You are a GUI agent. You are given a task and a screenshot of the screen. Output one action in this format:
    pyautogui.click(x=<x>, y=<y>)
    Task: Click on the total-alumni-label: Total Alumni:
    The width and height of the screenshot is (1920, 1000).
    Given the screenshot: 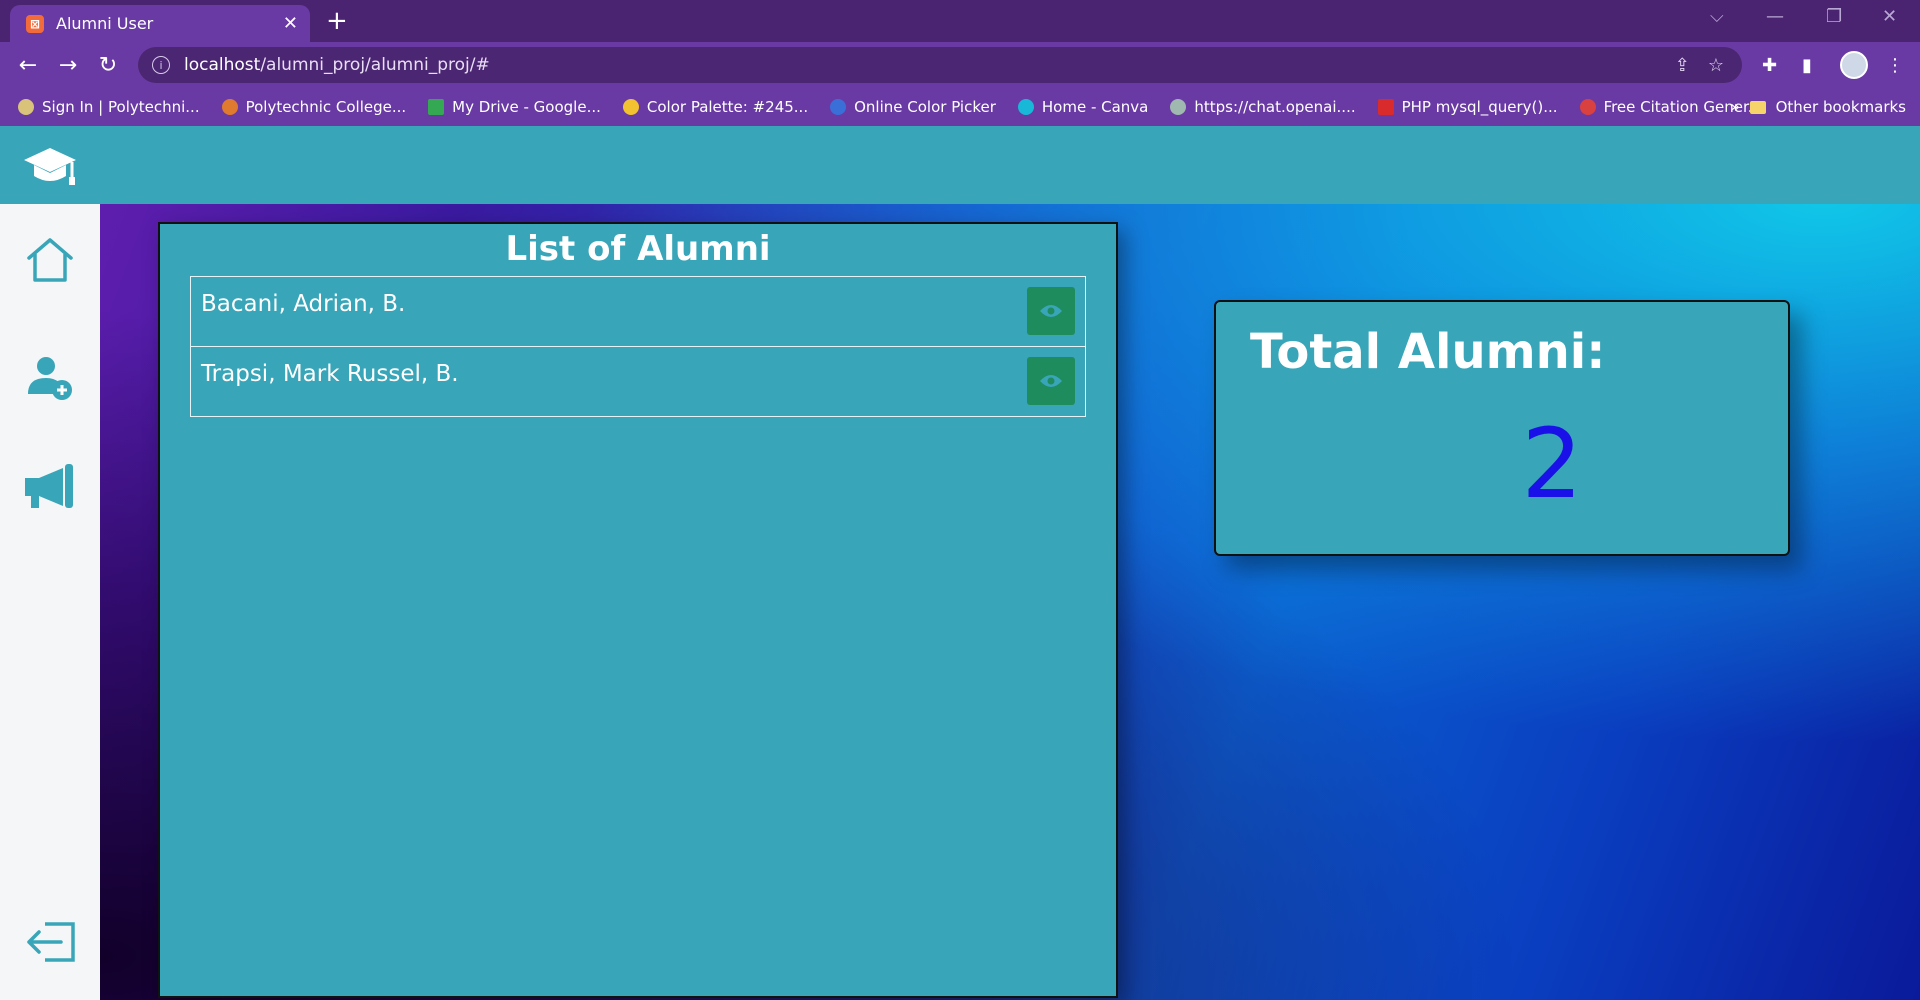 What is the action you would take?
    pyautogui.click(x=1428, y=352)
    